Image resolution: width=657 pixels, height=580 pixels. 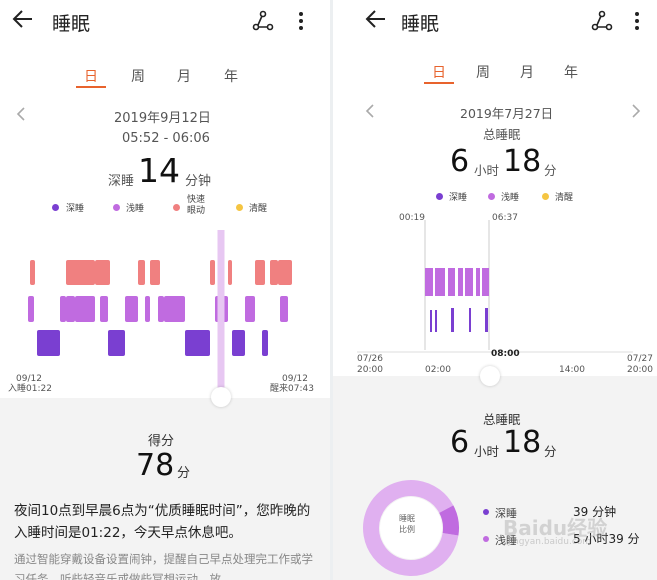 What do you see at coordinates (505, 354) in the screenshot?
I see `x-tick-0800: 08:00` at bounding box center [505, 354].